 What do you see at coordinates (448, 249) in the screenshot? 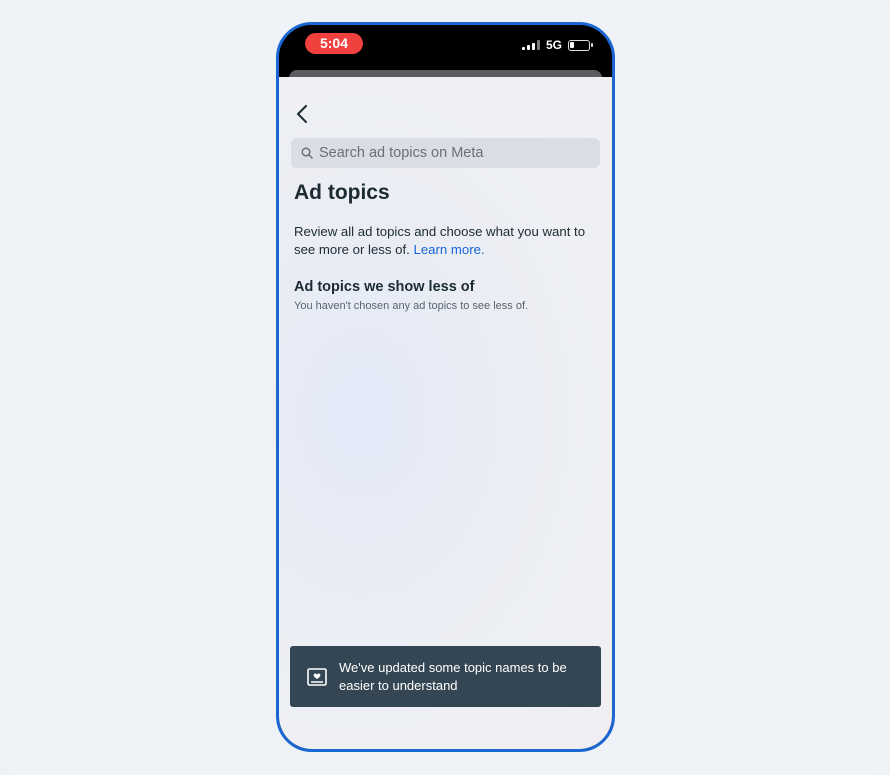
I see `learn-more-link: Learn more.` at bounding box center [448, 249].